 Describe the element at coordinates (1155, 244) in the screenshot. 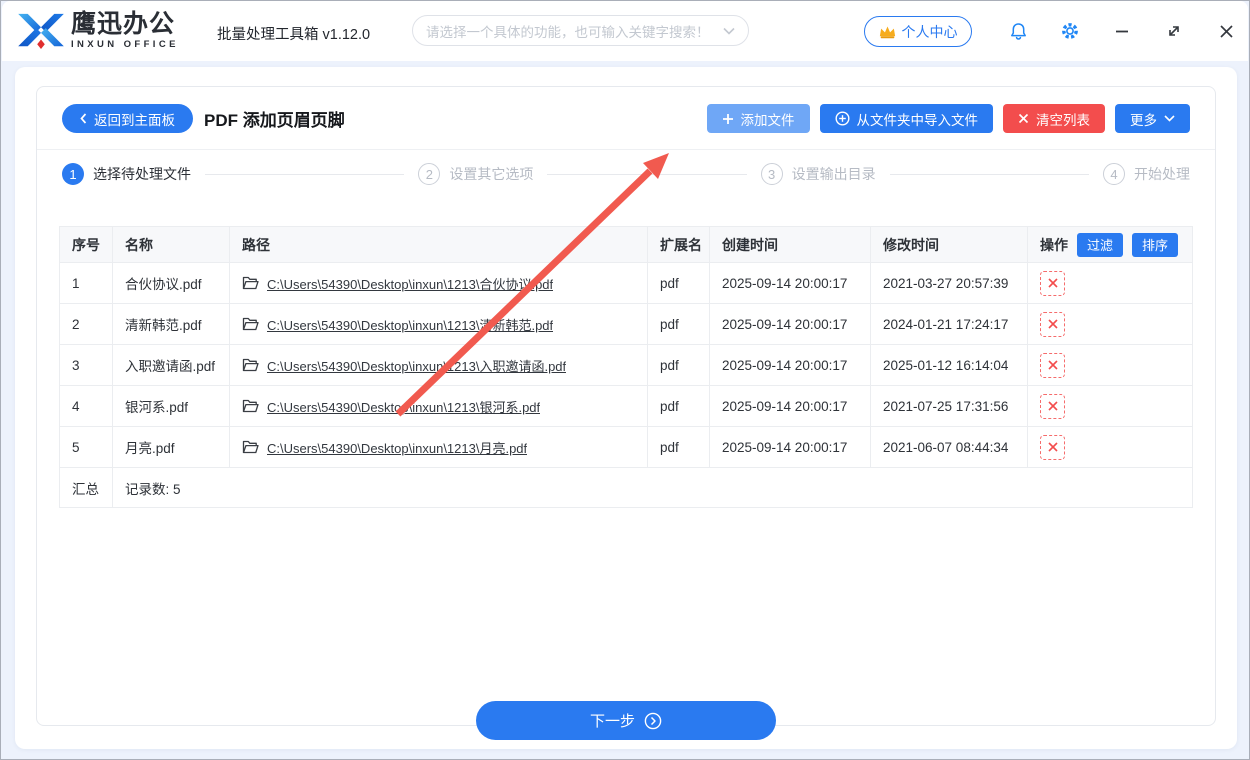

I see `sort-button: 排序` at that location.